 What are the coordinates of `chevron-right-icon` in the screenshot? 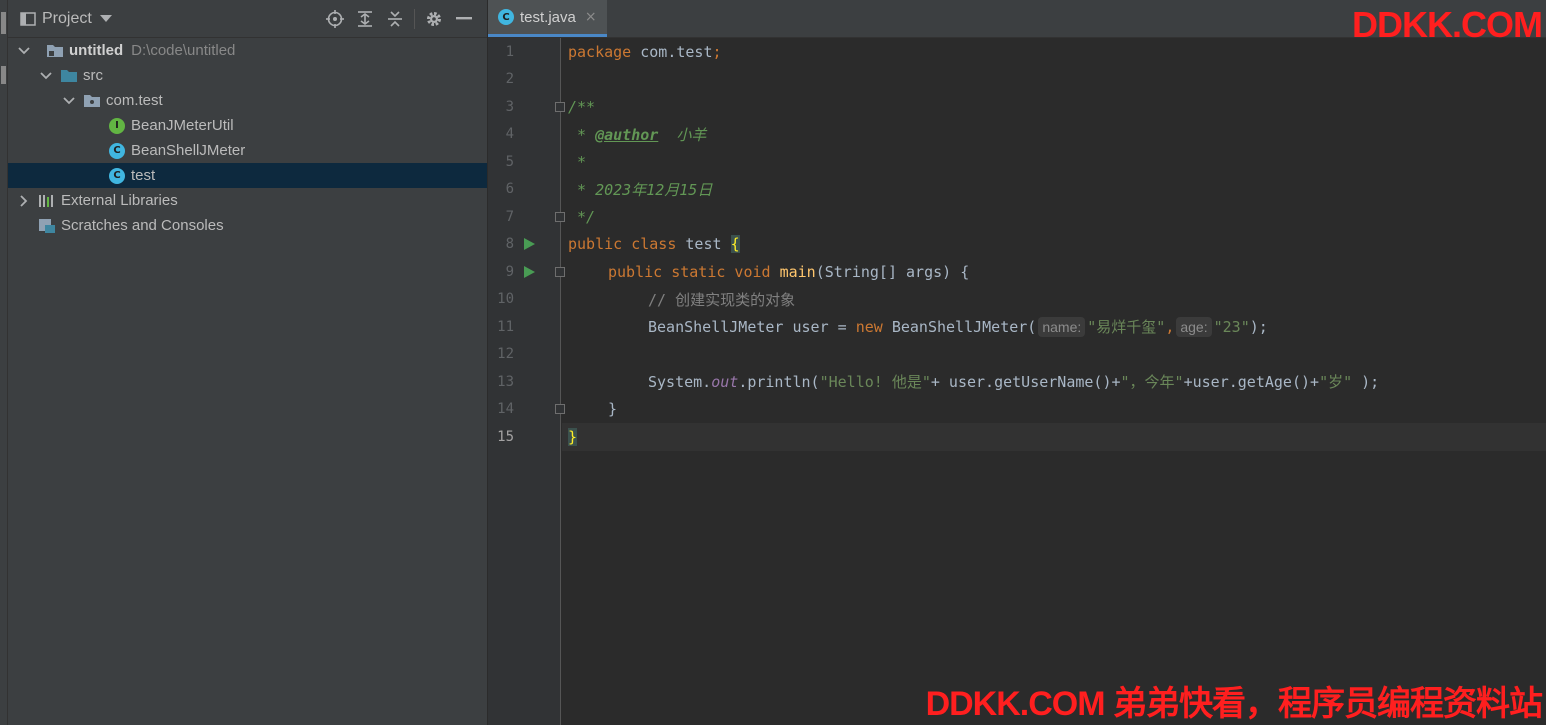 It's located at (24, 201).